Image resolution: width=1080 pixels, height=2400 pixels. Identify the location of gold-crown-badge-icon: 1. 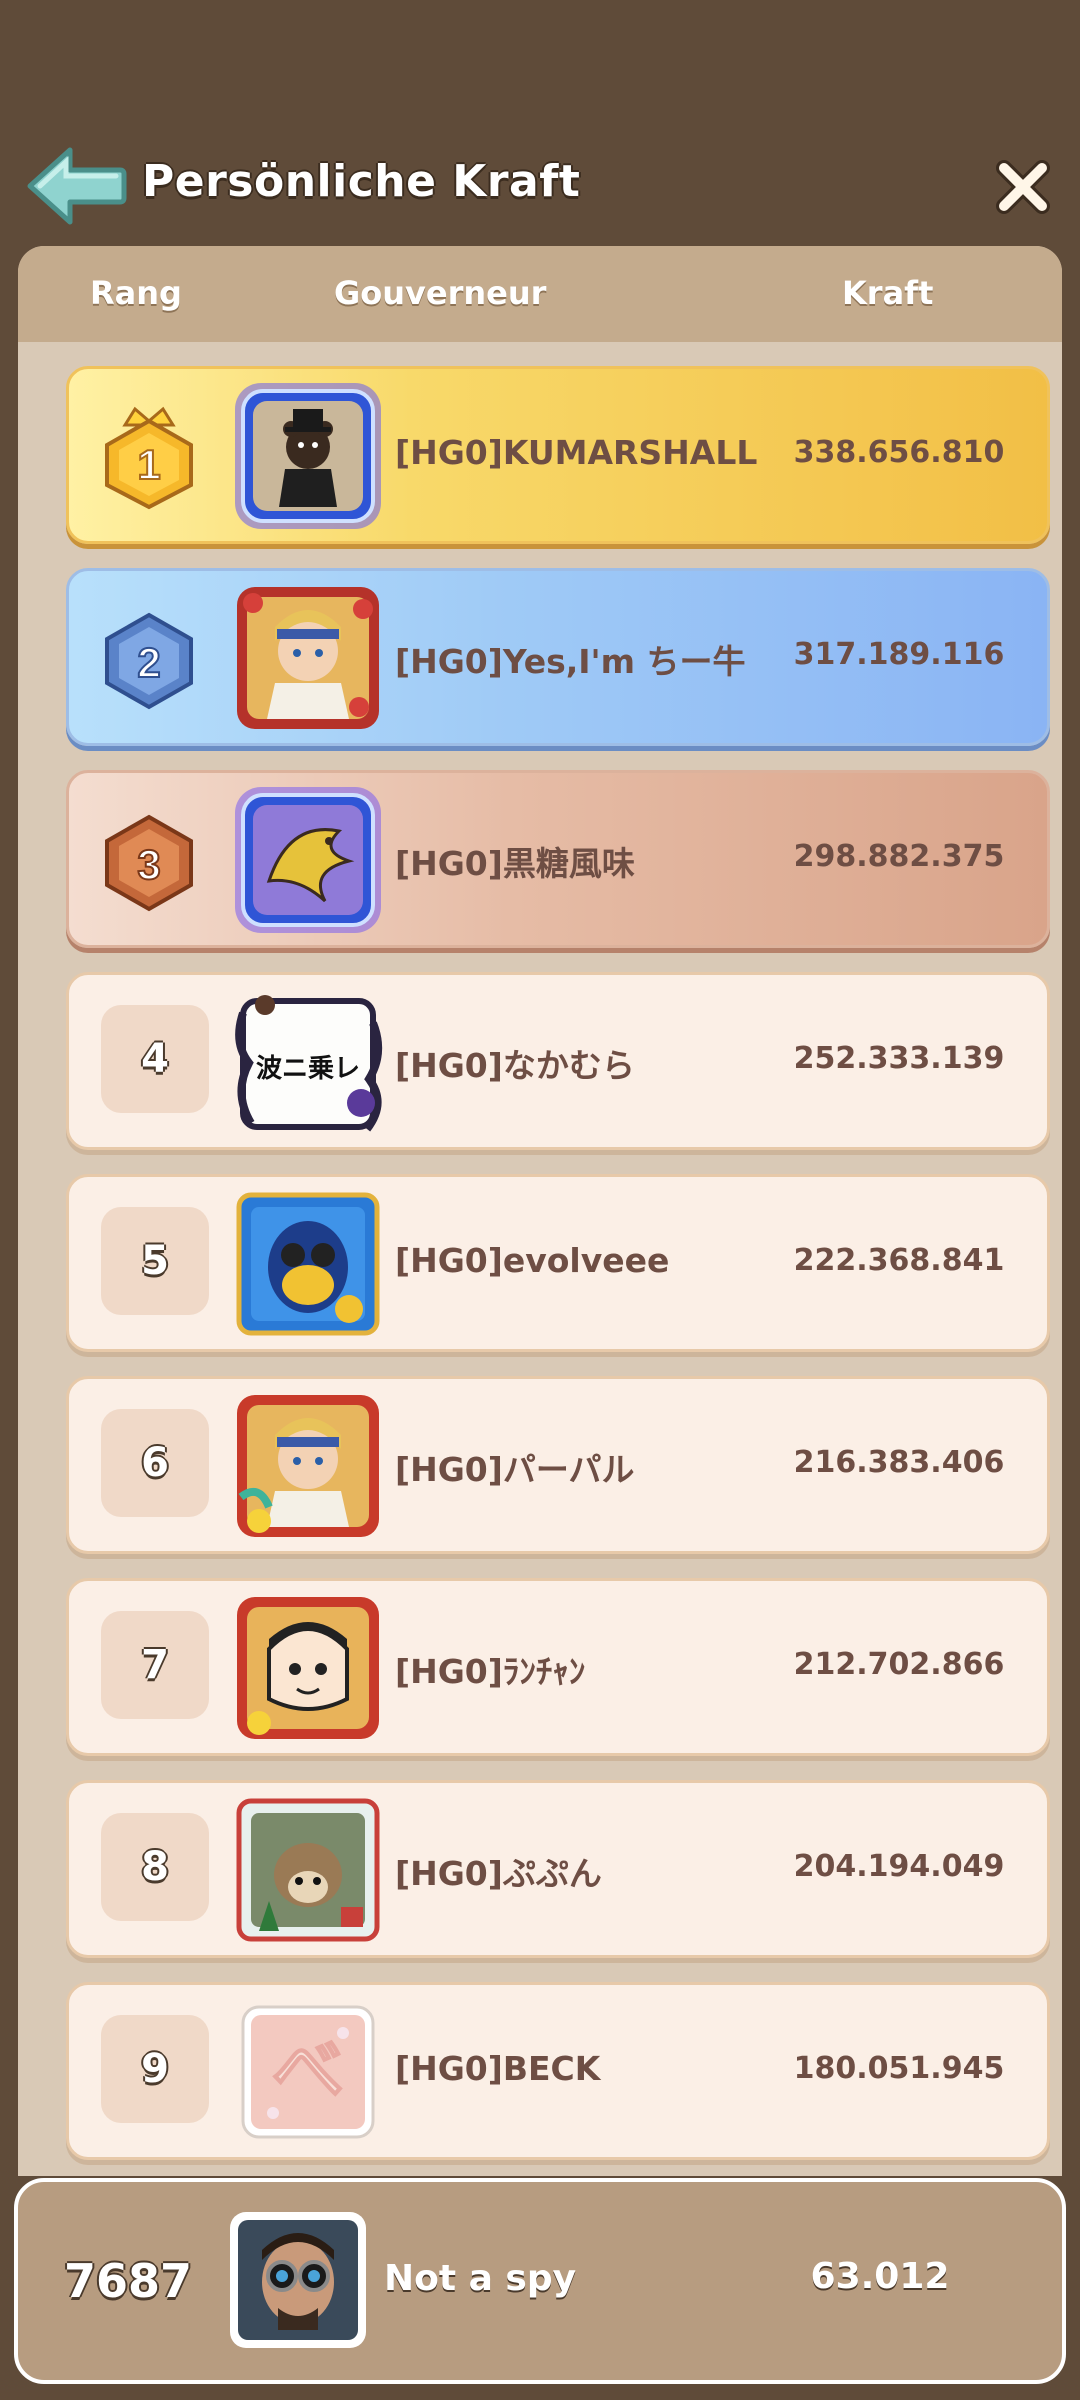
(149, 458).